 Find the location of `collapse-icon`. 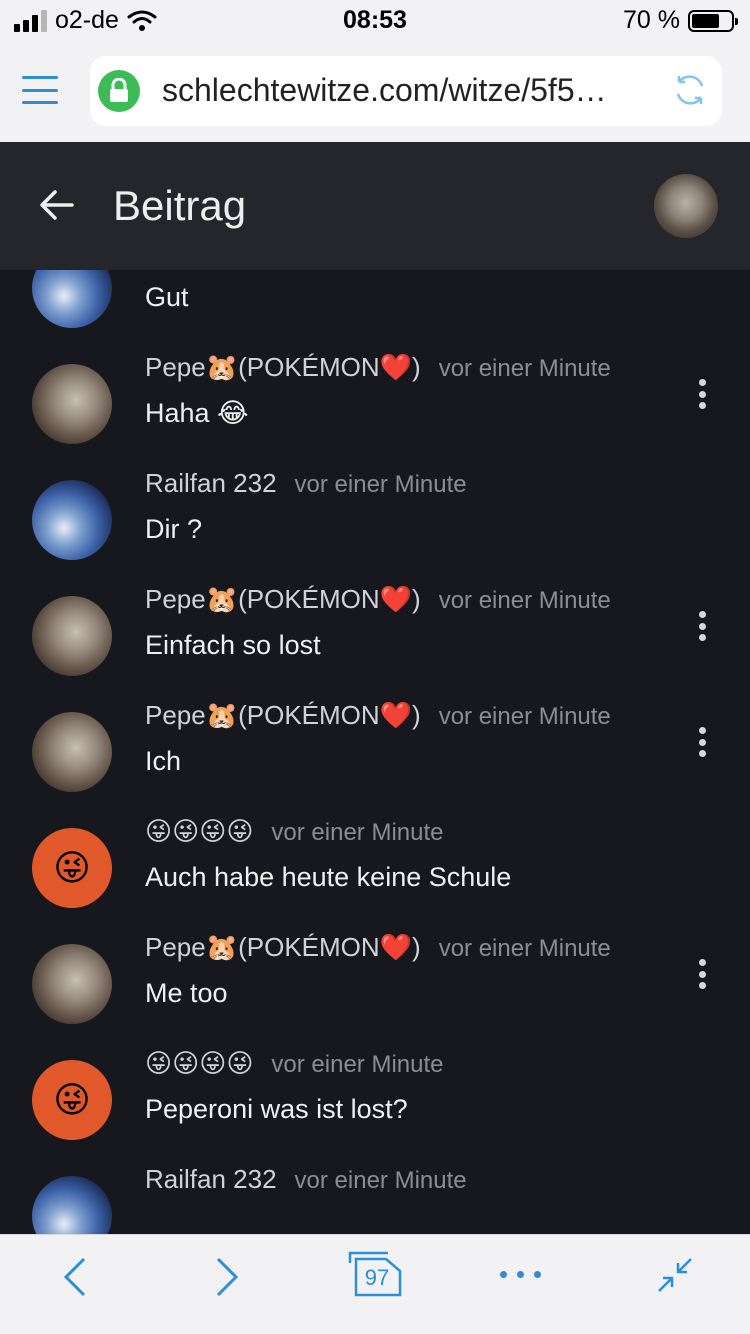

collapse-icon is located at coordinates (675, 1275).